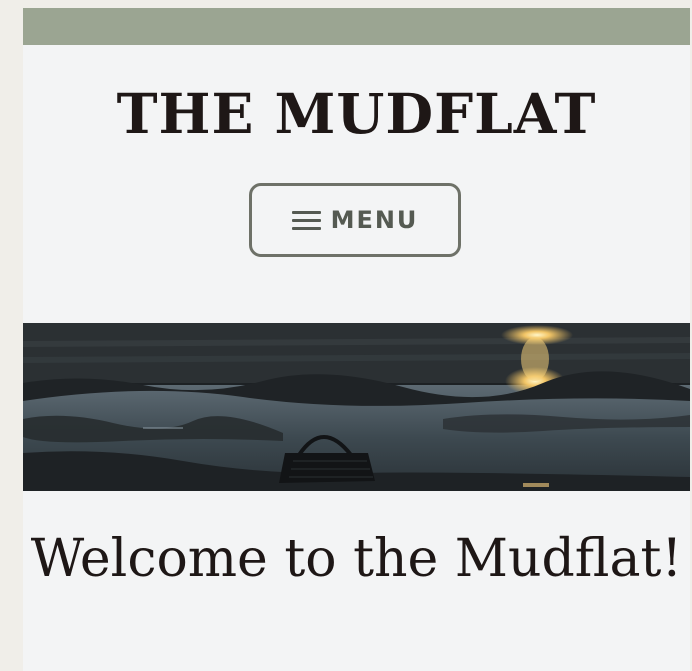 This screenshot has width=692, height=671. Describe the element at coordinates (356, 113) in the screenshot. I see `site-title: THE MUDFLAT` at that location.